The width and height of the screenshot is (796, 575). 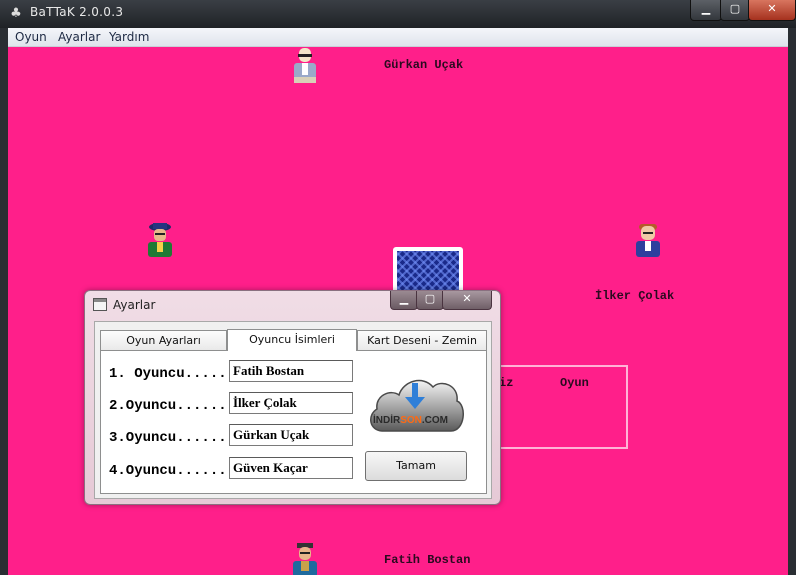 I want to click on player-top-name: Gürkan Uçak, so click(x=424, y=65).